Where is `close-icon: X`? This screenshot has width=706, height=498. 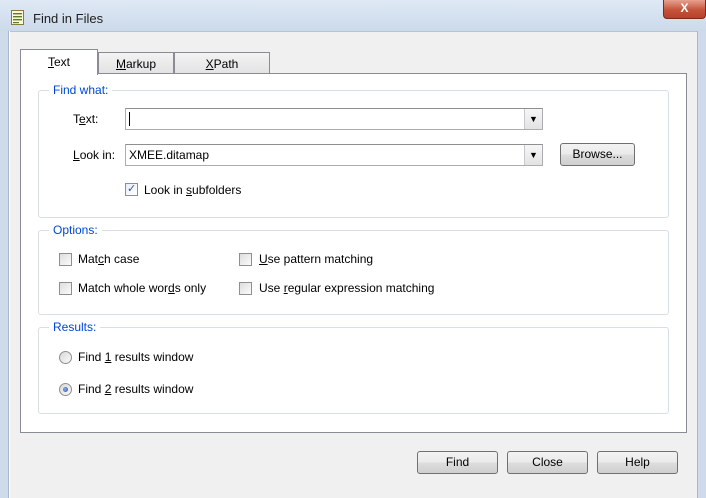
close-icon: X is located at coordinates (684, 8).